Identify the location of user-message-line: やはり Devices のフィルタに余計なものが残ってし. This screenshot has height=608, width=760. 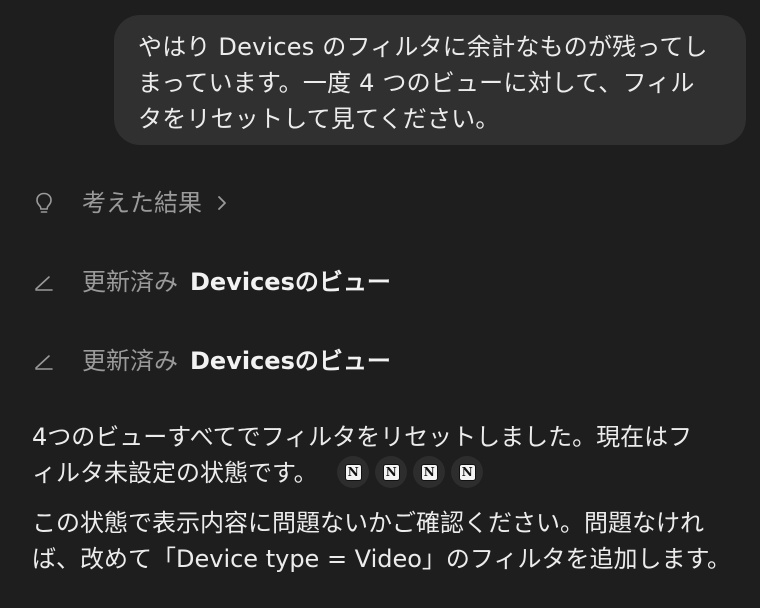
(423, 47).